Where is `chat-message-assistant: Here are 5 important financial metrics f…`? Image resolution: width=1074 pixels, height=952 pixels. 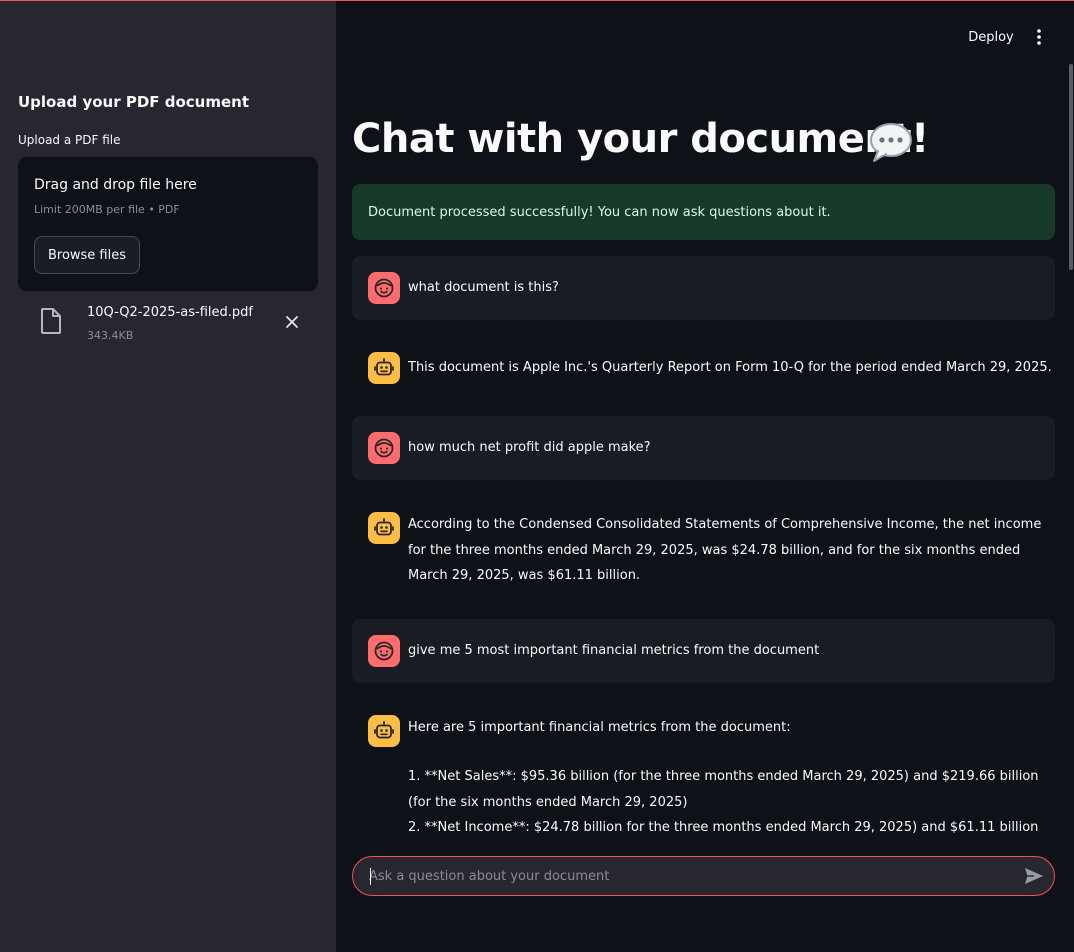 chat-message-assistant: Here are 5 important financial metrics f… is located at coordinates (703, 772).